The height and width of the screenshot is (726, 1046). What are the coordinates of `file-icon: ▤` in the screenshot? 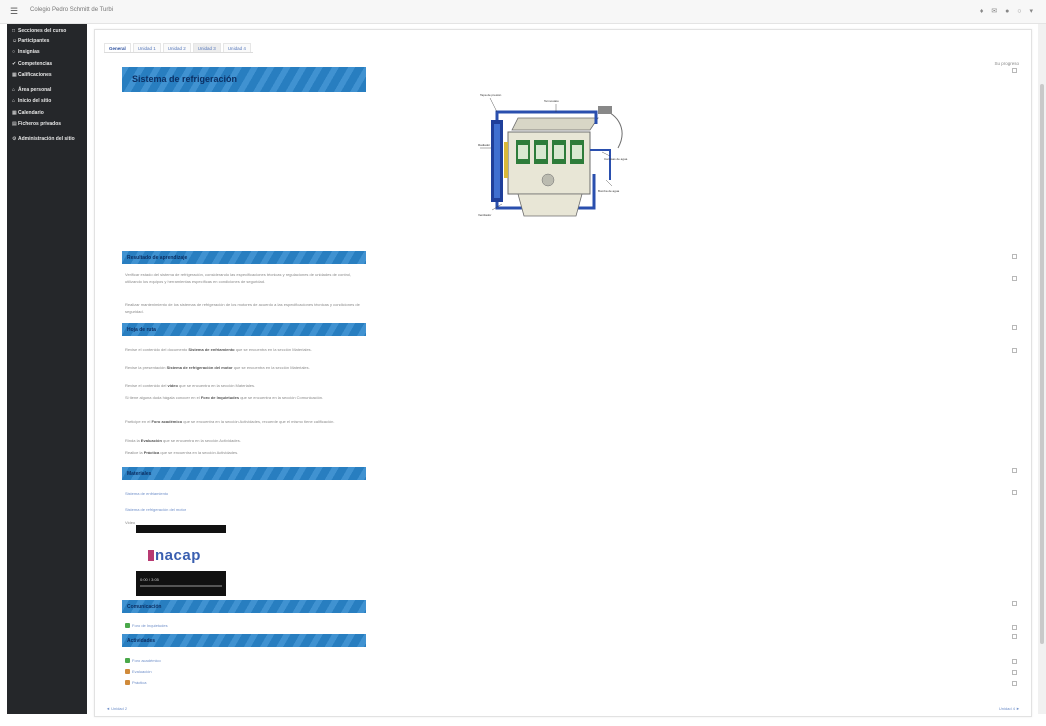 It's located at (14, 124).